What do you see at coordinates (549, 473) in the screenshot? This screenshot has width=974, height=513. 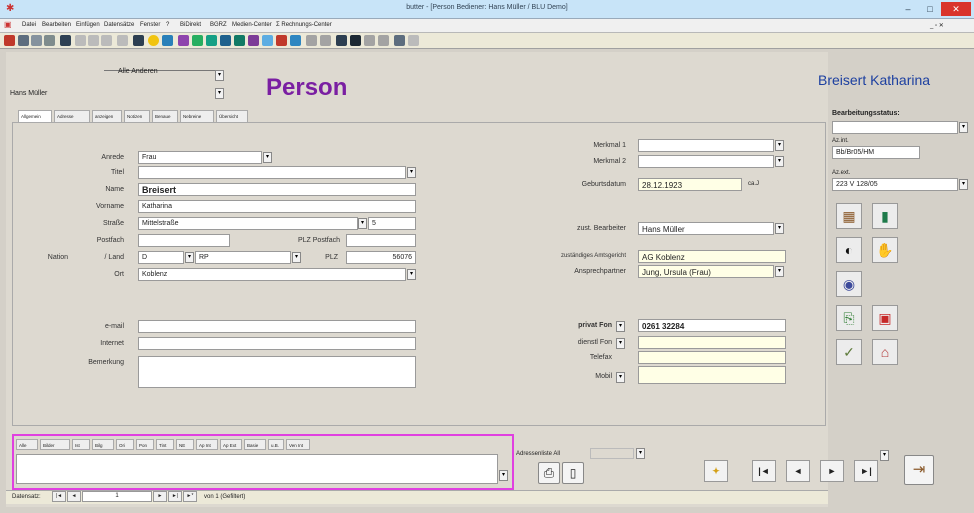 I see `print-button: ⎙` at bounding box center [549, 473].